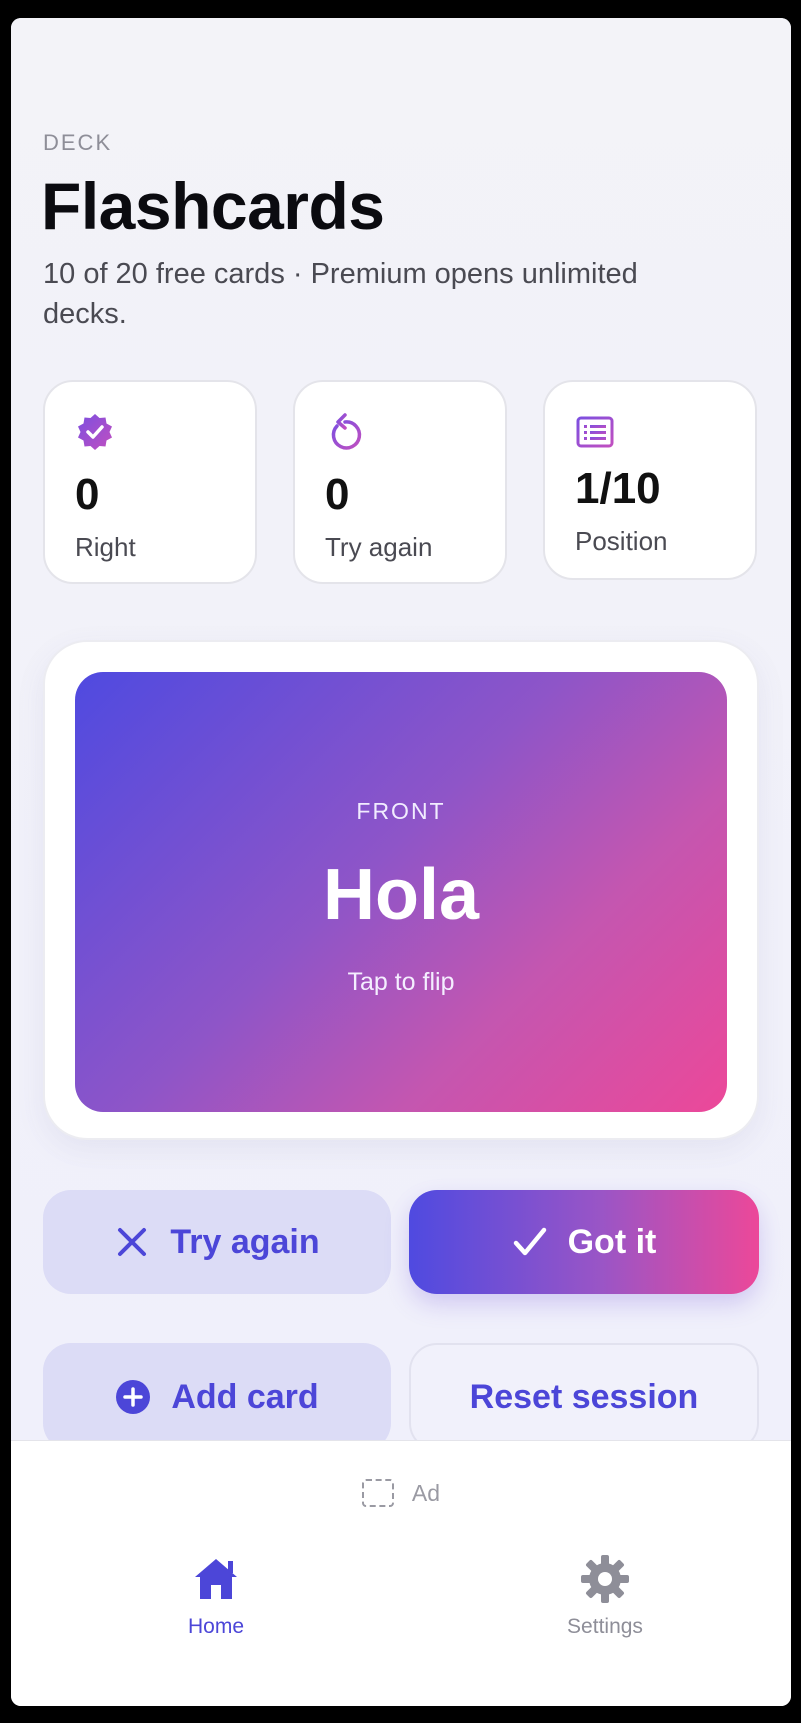 The width and height of the screenshot is (801, 1723). Describe the element at coordinates (618, 488) in the screenshot. I see `stat-value-position: 1/10` at that location.